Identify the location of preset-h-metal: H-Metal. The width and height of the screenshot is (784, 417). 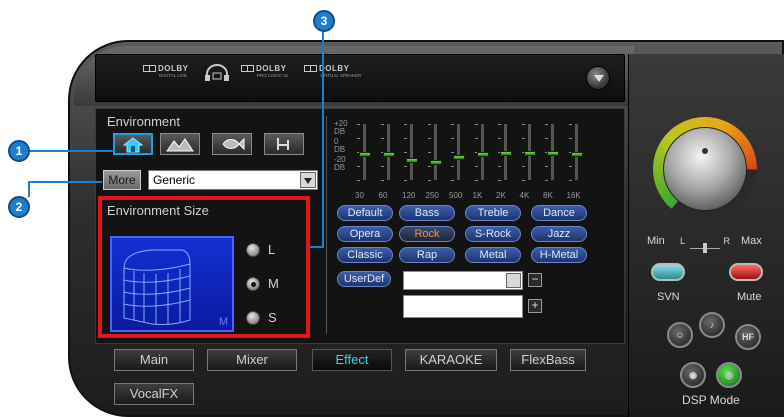
(559, 255).